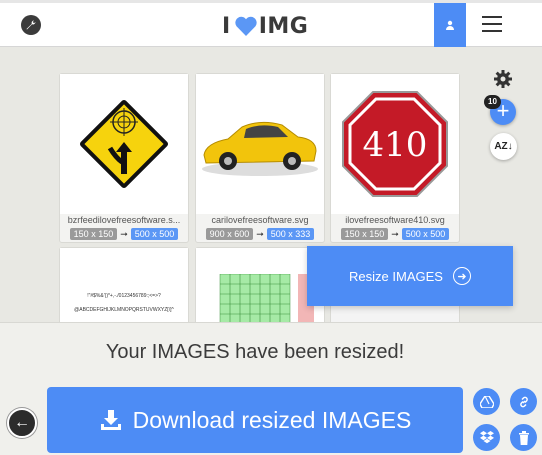 Image resolution: width=542 pixels, height=455 pixels. Describe the element at coordinates (272, 419) in the screenshot. I see `download-label: Download resized IMAGES` at that location.